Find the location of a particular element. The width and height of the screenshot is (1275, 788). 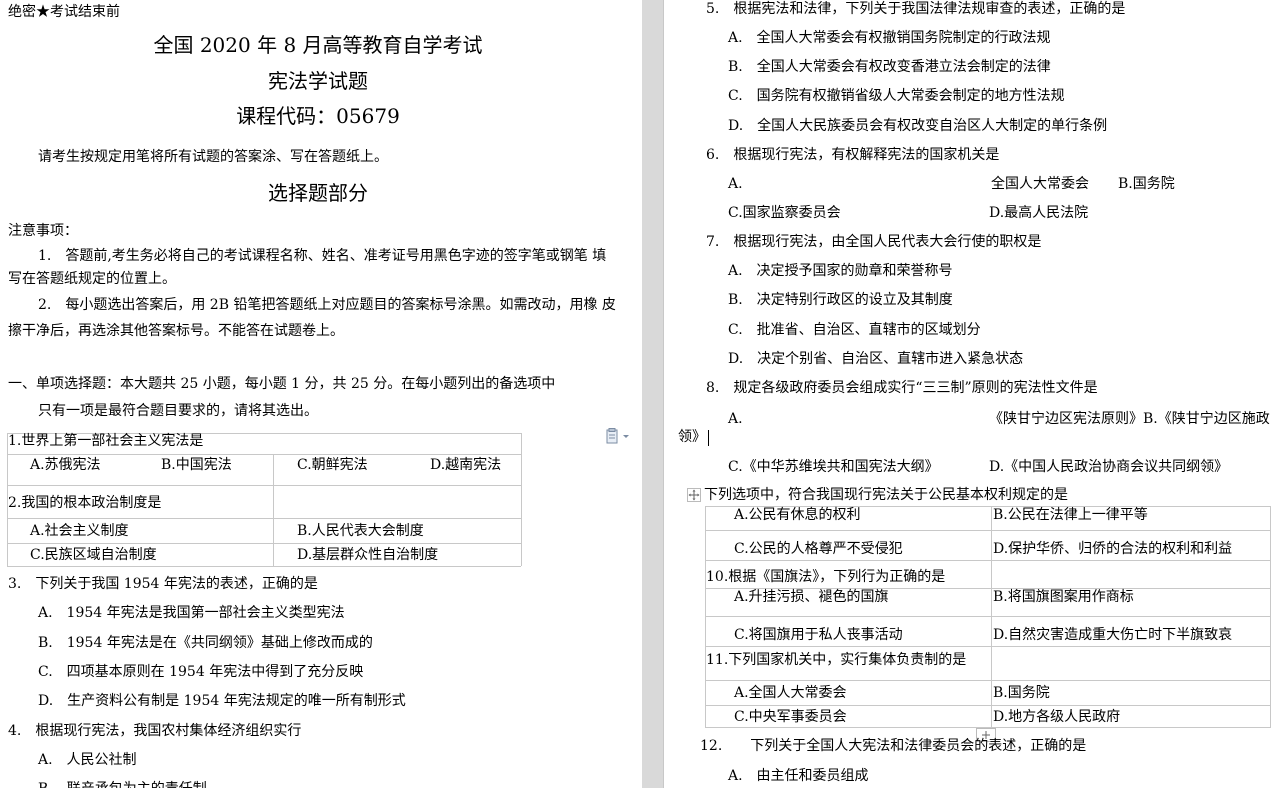

question-6-option-b: B.国务院 is located at coordinates (1146, 184).